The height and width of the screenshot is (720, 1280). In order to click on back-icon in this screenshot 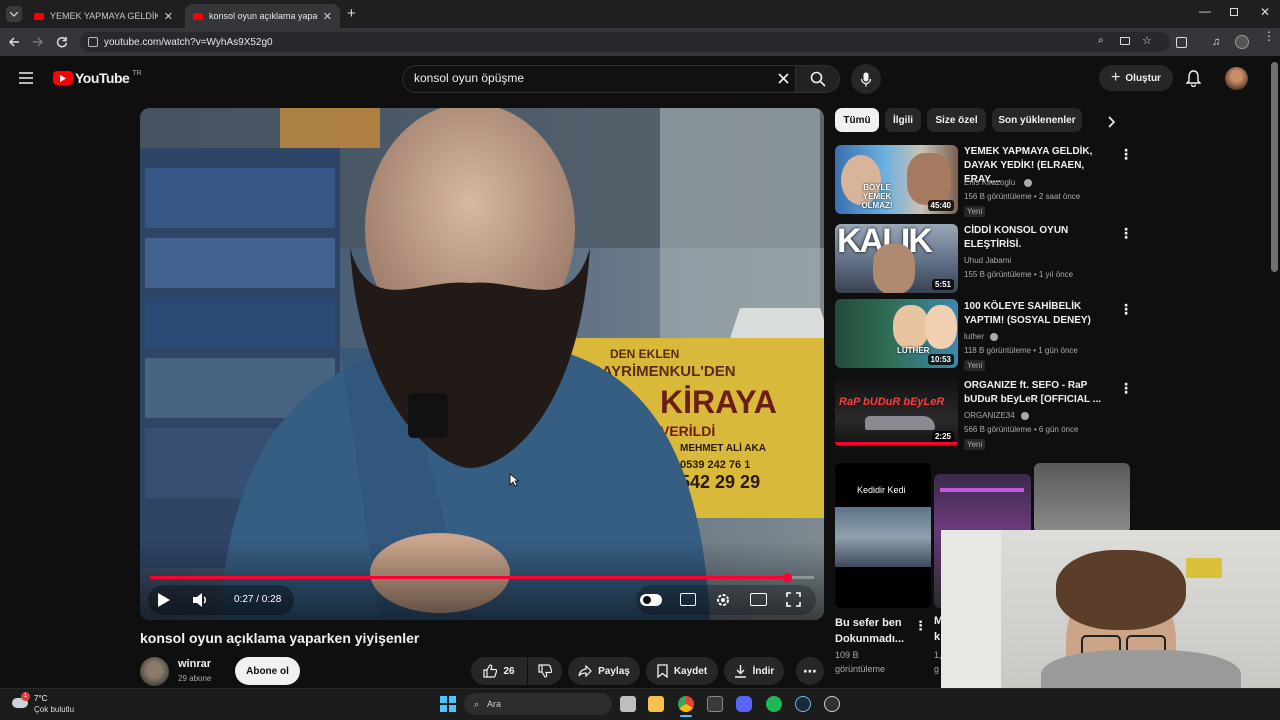, I will do `click(14, 42)`.